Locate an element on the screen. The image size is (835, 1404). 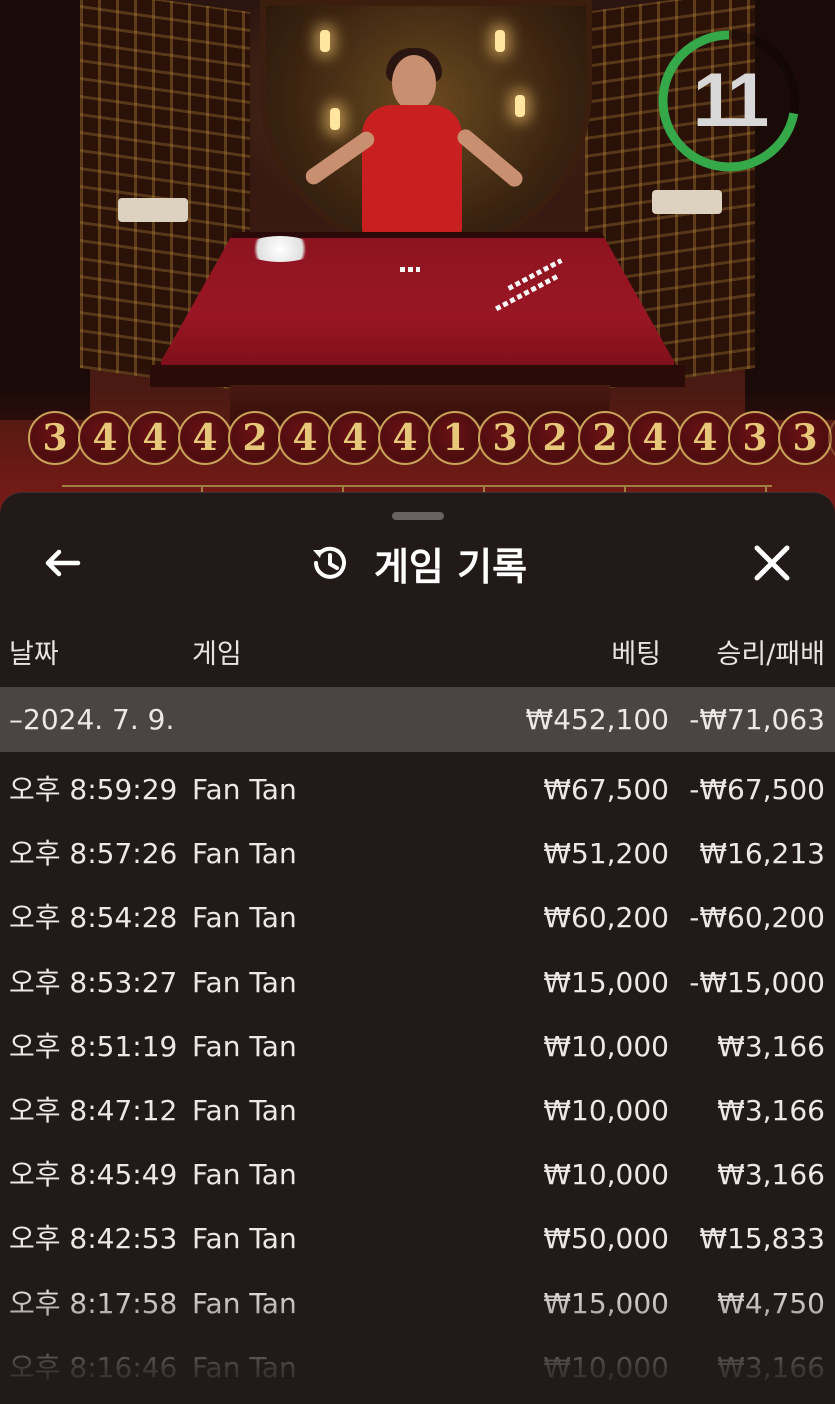
date-group-row: –2024. 7. 9. ₩452,100 -₩71,063 is located at coordinates (417, 719).